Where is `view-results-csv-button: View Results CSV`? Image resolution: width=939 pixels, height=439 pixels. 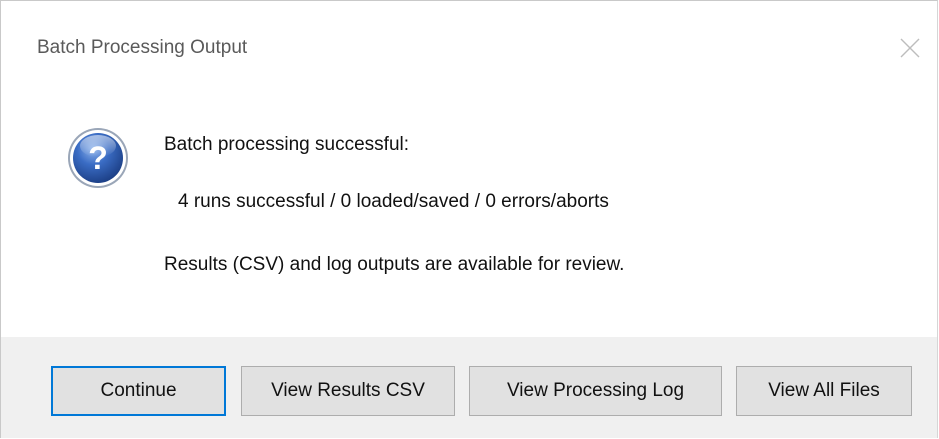
view-results-csv-button: View Results CSV is located at coordinates (348, 391).